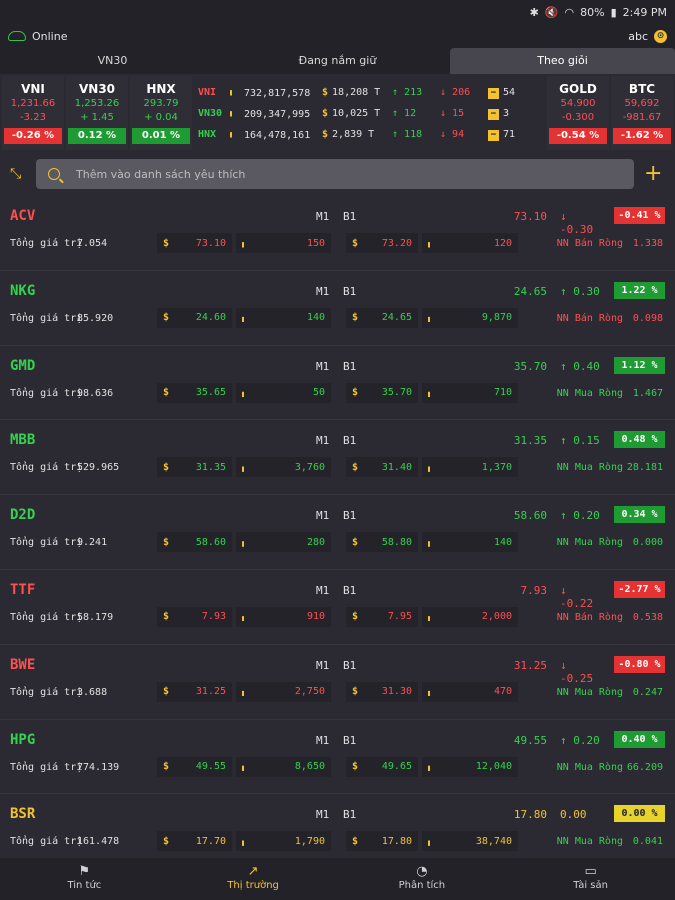 This screenshot has width=675, height=900. I want to click on m1-price-cell: $24.60, so click(194, 317).